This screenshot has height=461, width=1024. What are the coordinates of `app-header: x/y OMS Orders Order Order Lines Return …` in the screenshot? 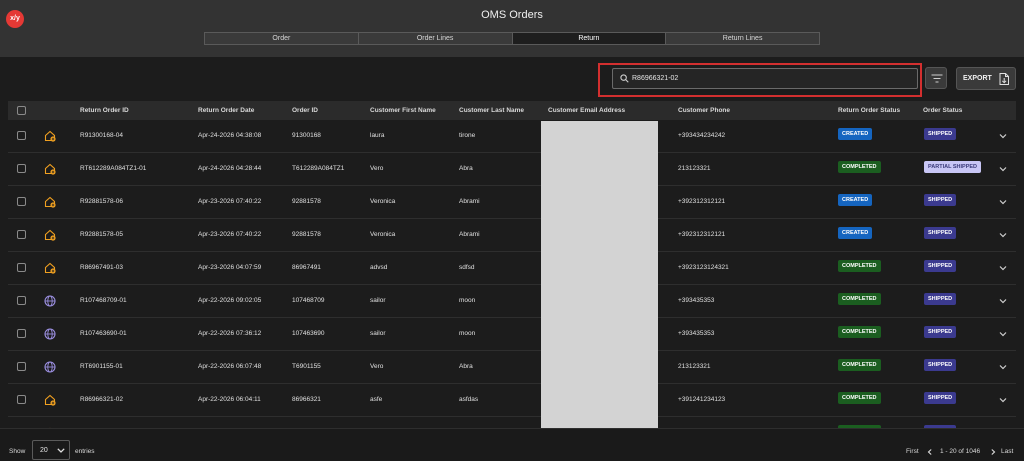 It's located at (512, 28).